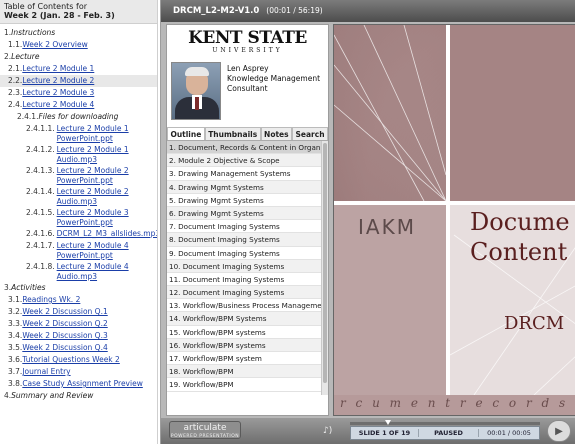  What do you see at coordinates (107, 218) in the screenshot?
I see `toc-link-label: Lecture 2 Module 3 PowerPoint.ppt` at bounding box center [107, 218].